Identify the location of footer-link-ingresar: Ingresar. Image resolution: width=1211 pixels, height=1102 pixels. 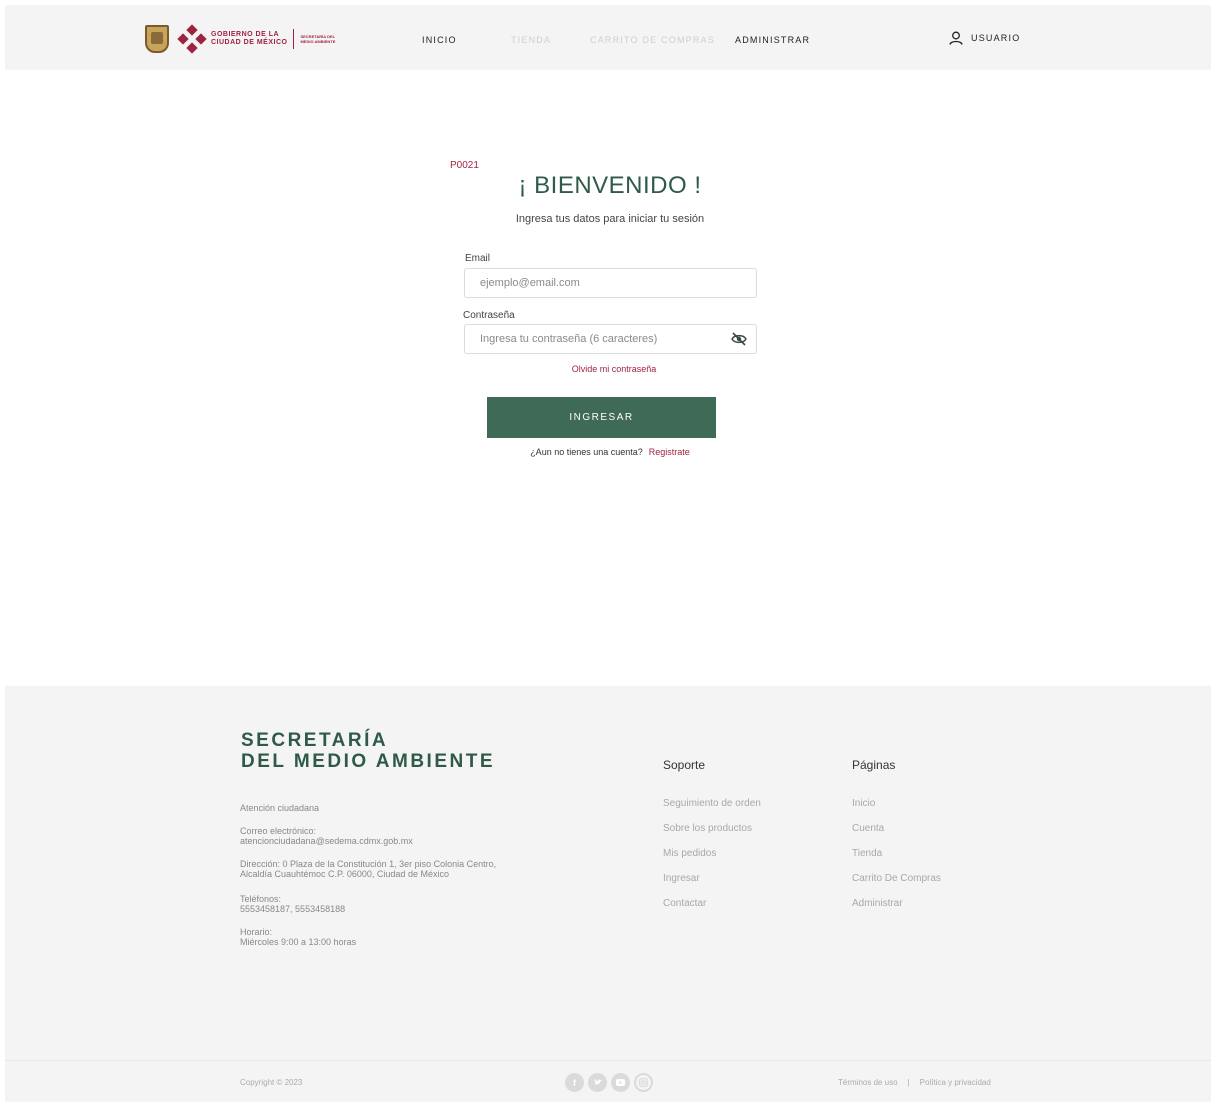
(712, 885).